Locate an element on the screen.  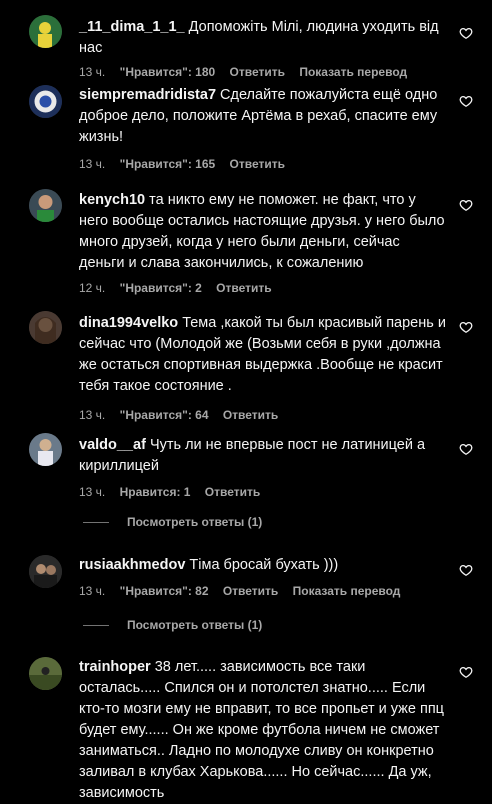
comment-likes: Нравится: 1 is located at coordinates (155, 492).